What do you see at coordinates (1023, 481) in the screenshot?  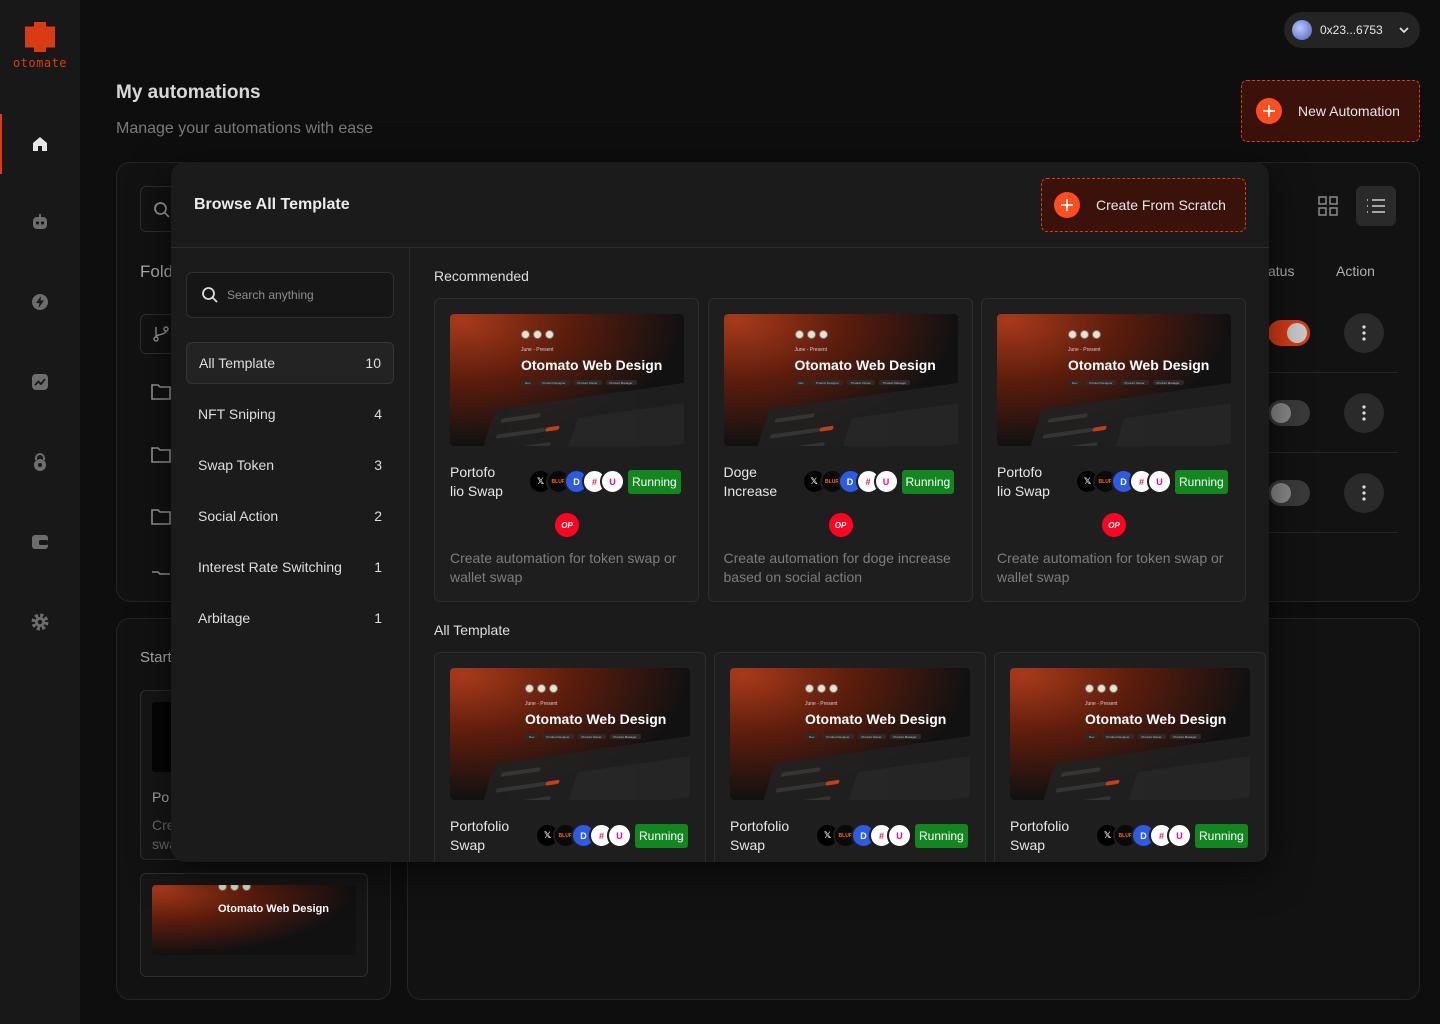 I see `template-name: Portofo lio Swap` at bounding box center [1023, 481].